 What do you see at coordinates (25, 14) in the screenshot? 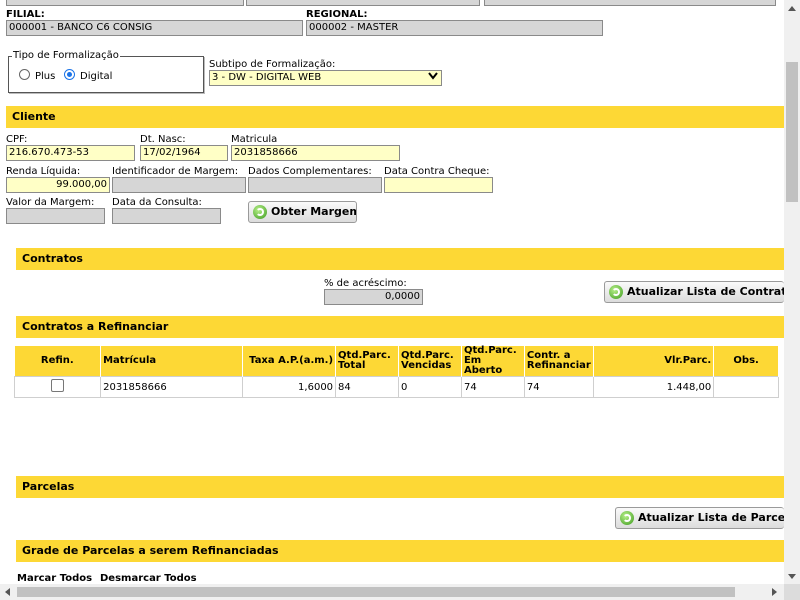
I see `filial-label: FILIAL:` at bounding box center [25, 14].